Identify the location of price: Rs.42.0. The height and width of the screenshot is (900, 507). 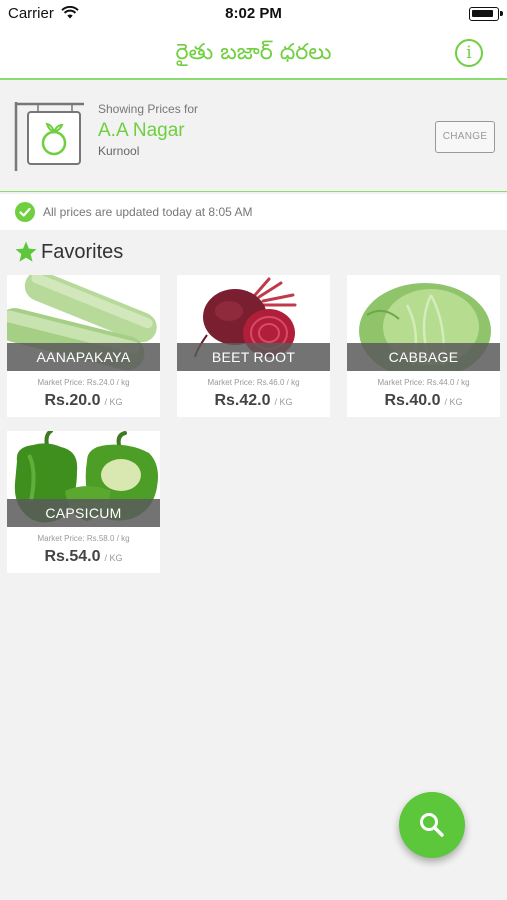
(242, 400).